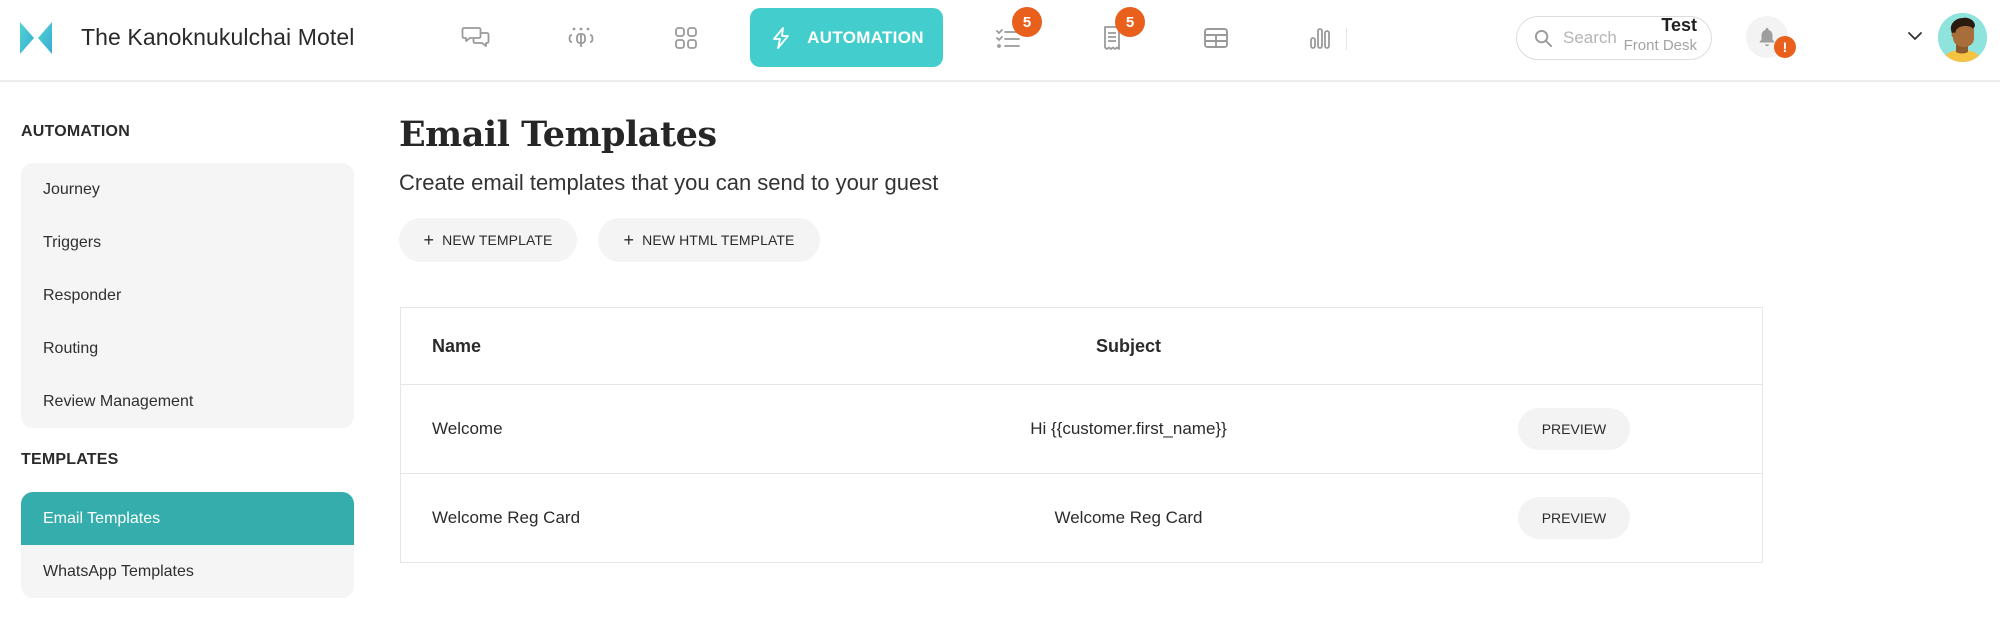 Image resolution: width=2000 pixels, height=626 pixels. Describe the element at coordinates (187, 518) in the screenshot. I see `sidebar-item-email-templates: Email Templates` at that location.